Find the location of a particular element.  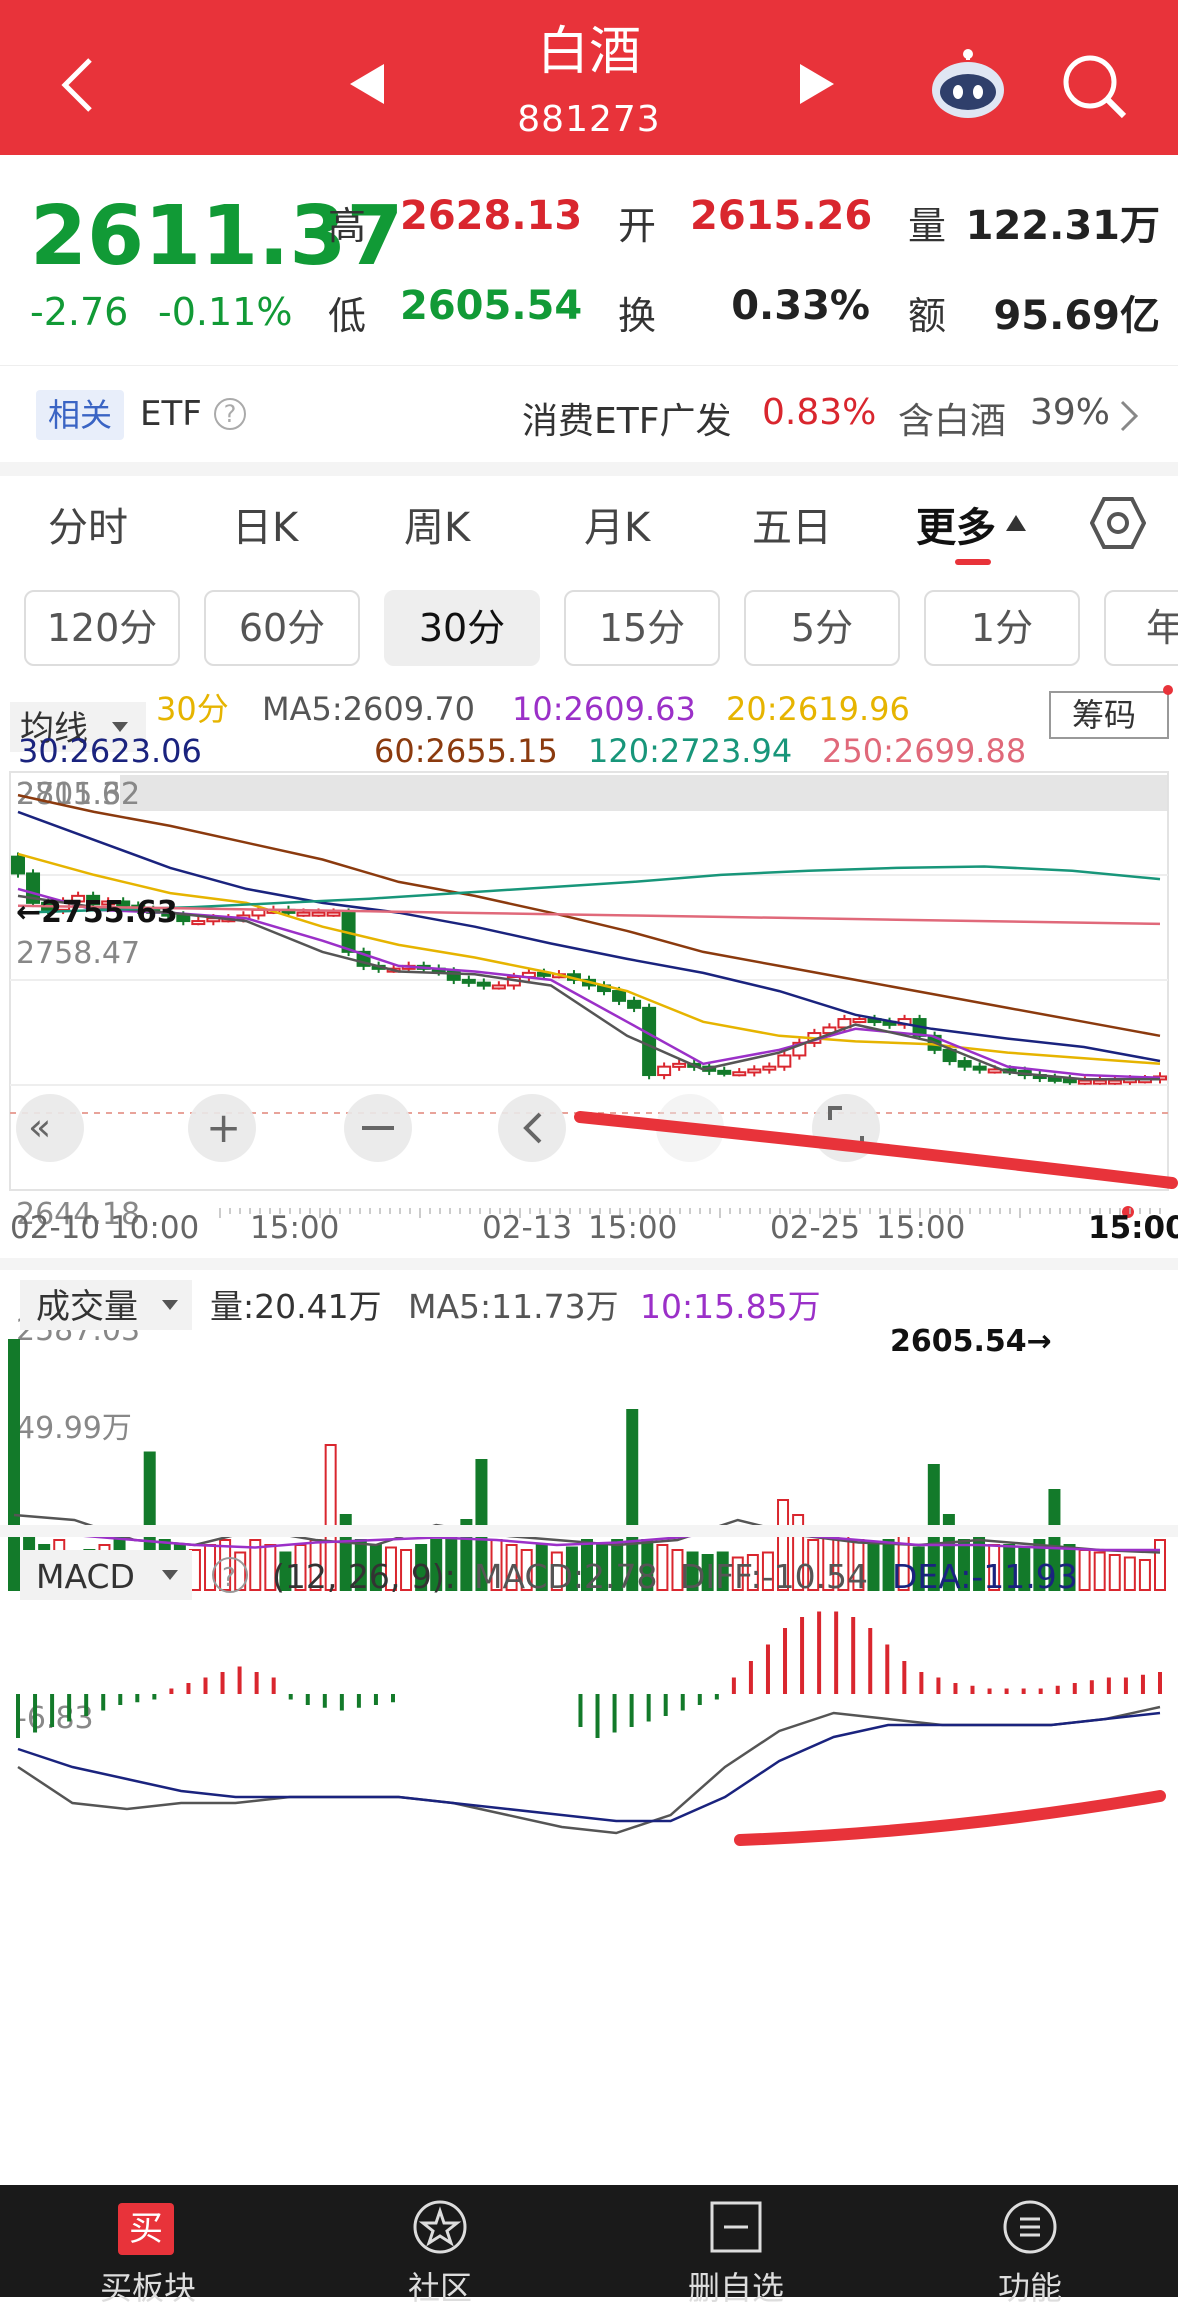

next-arrow-icon is located at coordinates (817, 84).